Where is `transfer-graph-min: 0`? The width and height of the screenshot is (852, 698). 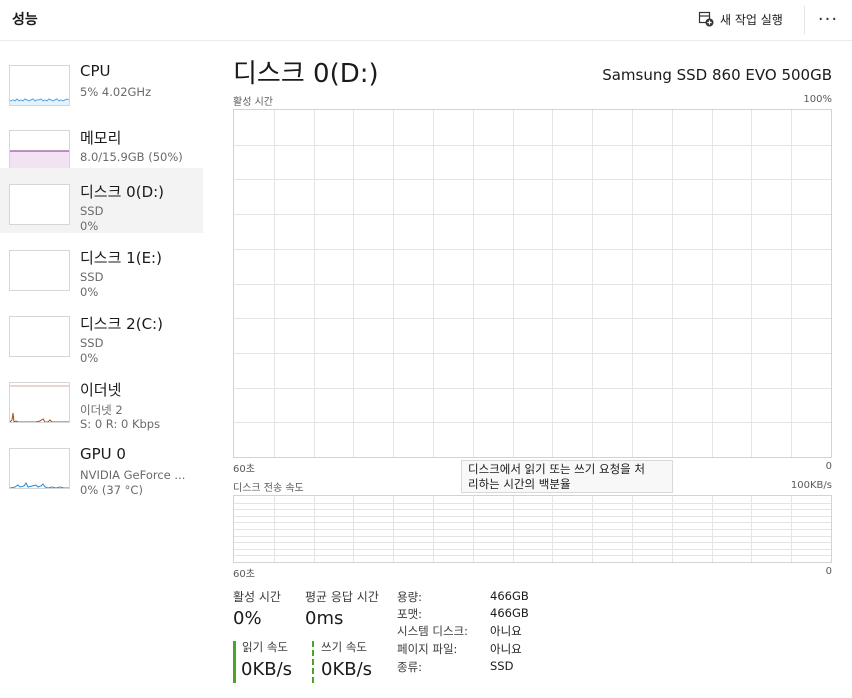
transfer-graph-min: 0 is located at coordinates (828, 571).